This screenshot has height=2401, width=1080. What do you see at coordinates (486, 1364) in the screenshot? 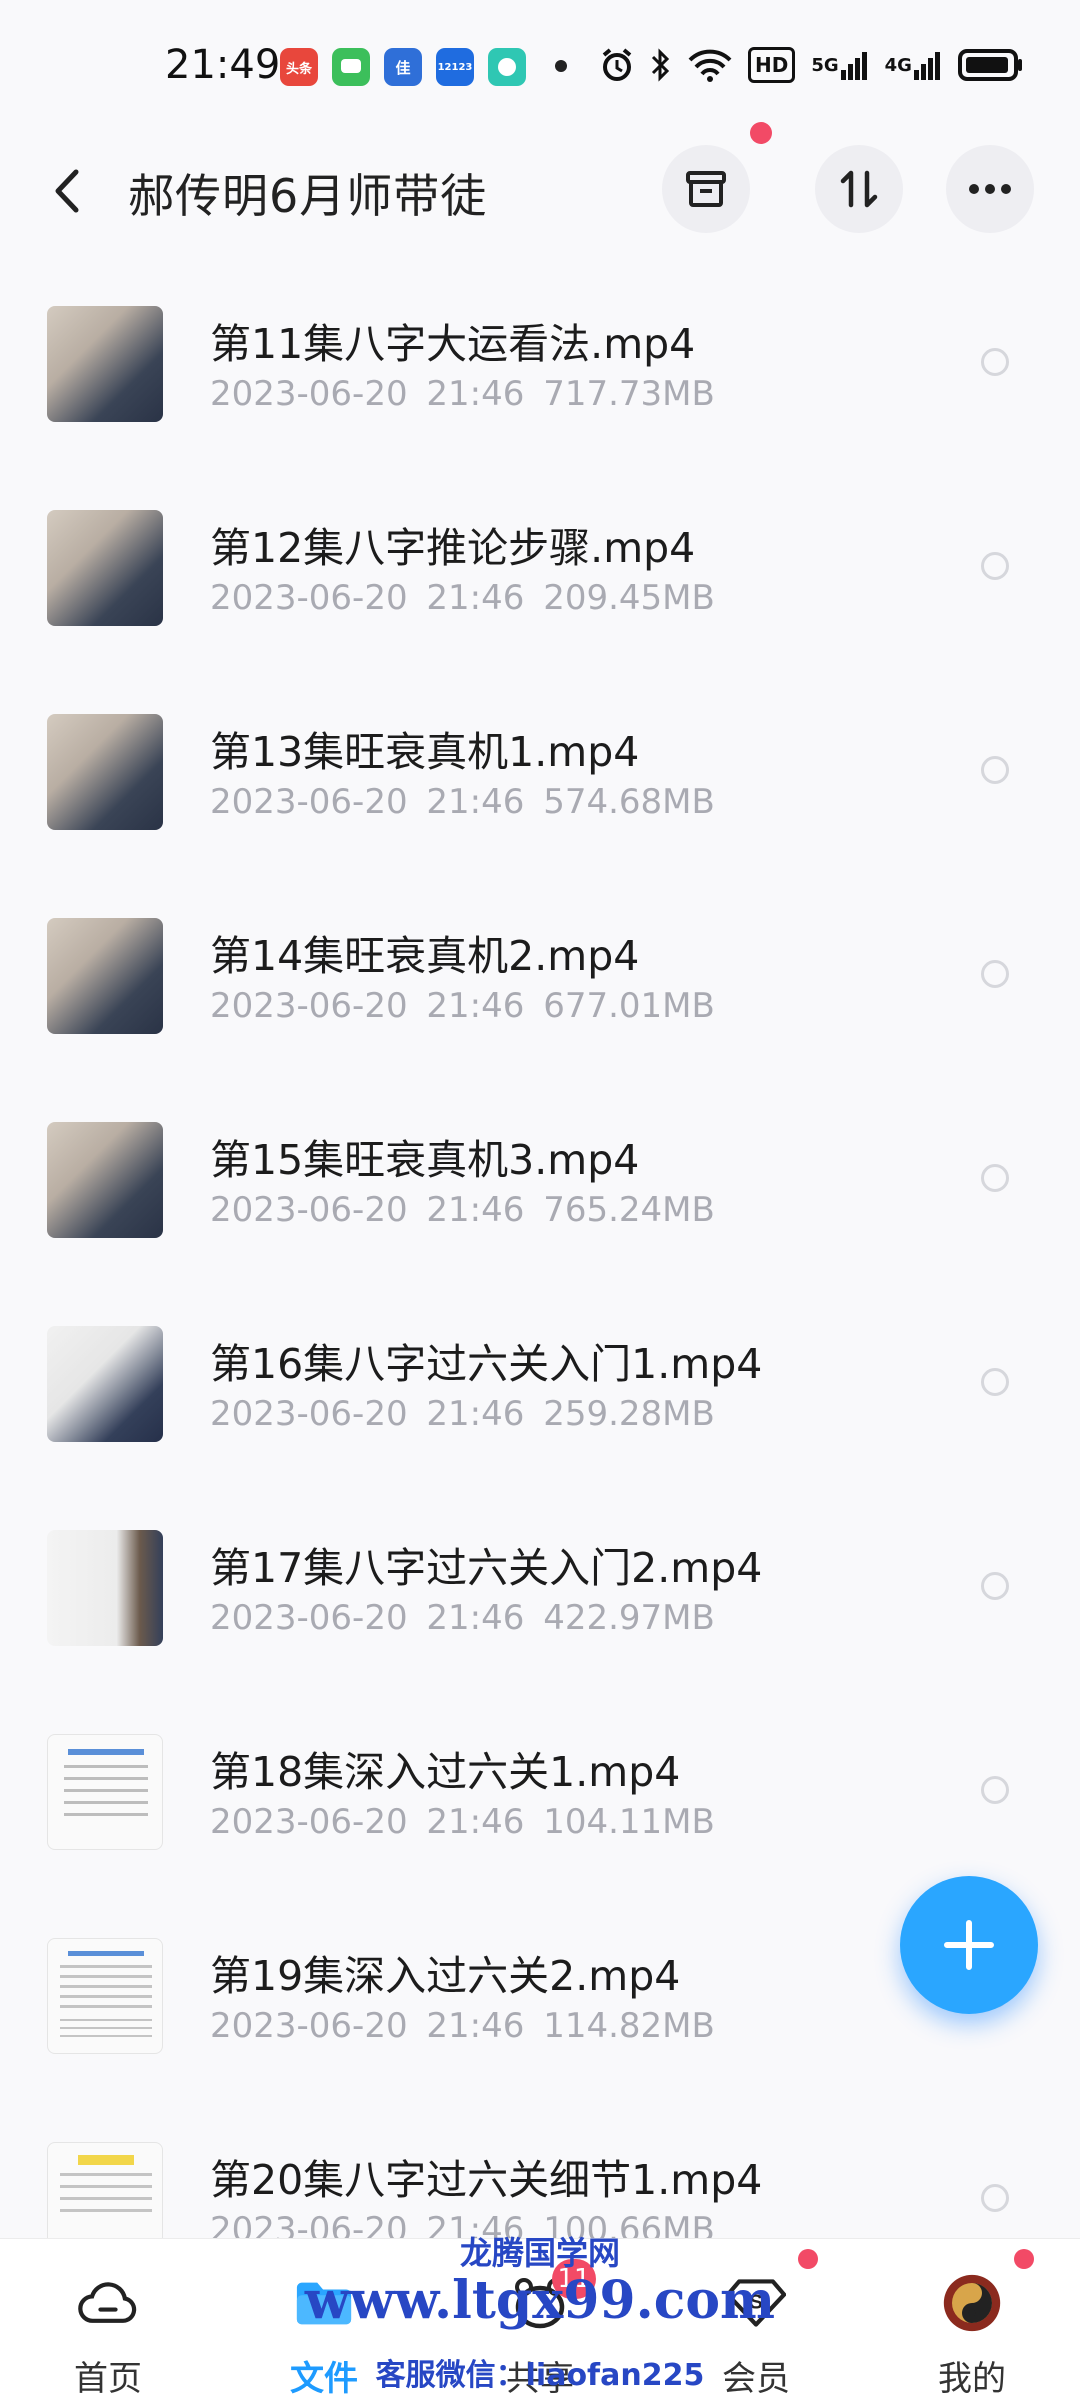
I see `file-name: 第16集八字过六关入门1.mp4` at bounding box center [486, 1364].